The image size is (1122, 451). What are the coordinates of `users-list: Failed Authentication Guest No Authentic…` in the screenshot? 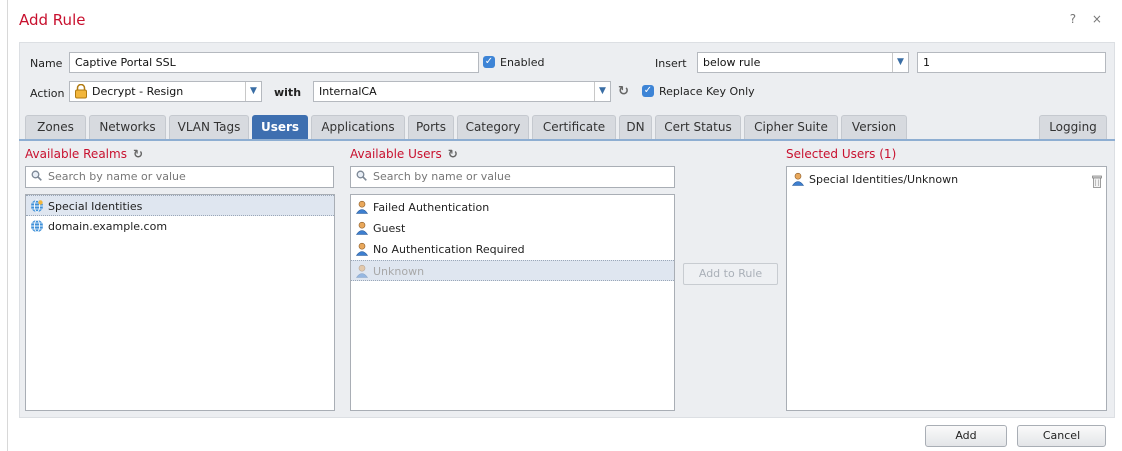 It's located at (512, 302).